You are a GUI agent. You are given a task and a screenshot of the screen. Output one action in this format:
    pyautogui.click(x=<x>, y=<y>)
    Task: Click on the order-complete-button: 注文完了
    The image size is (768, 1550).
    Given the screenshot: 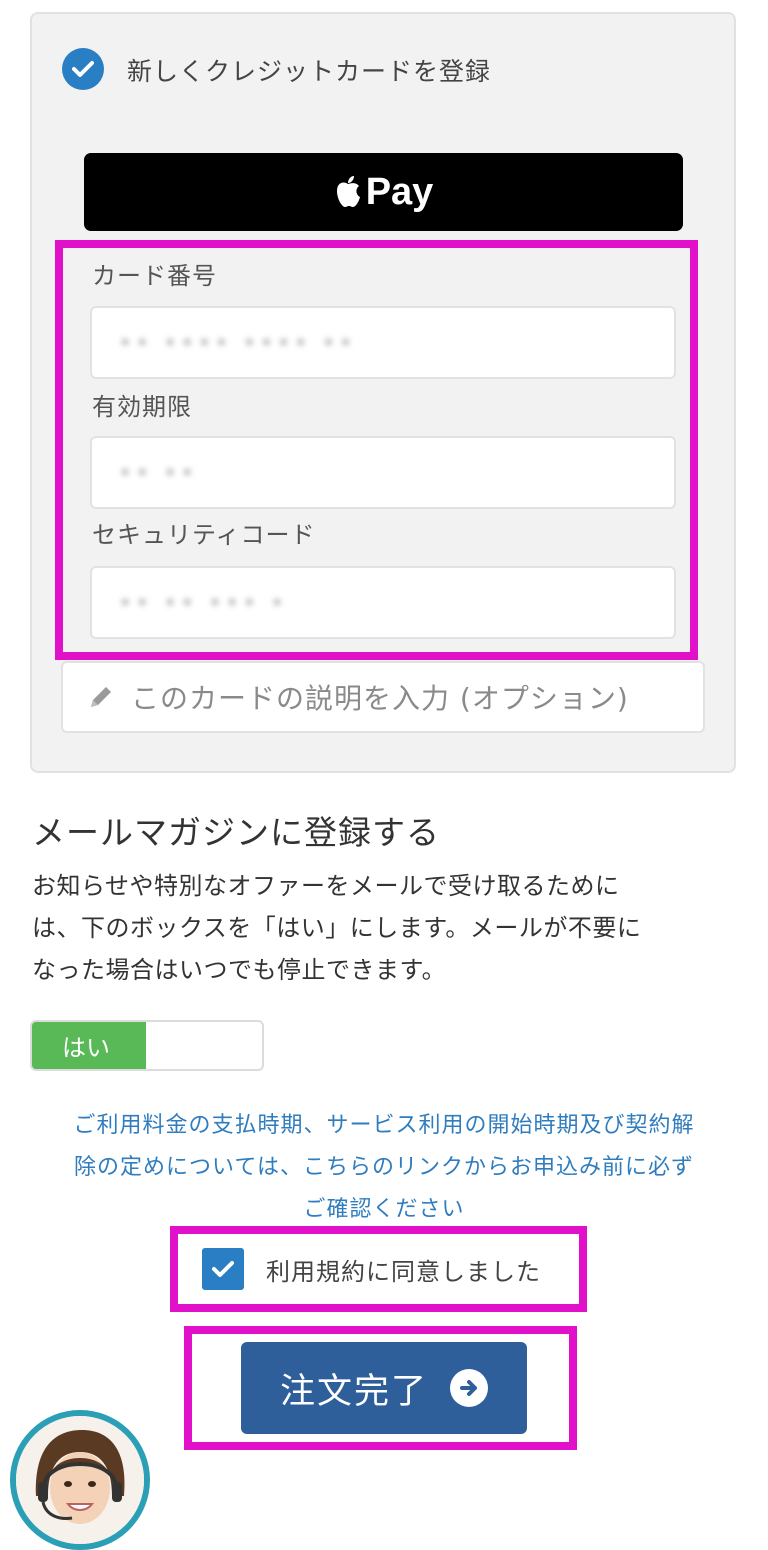 What is the action you would take?
    pyautogui.click(x=384, y=1388)
    